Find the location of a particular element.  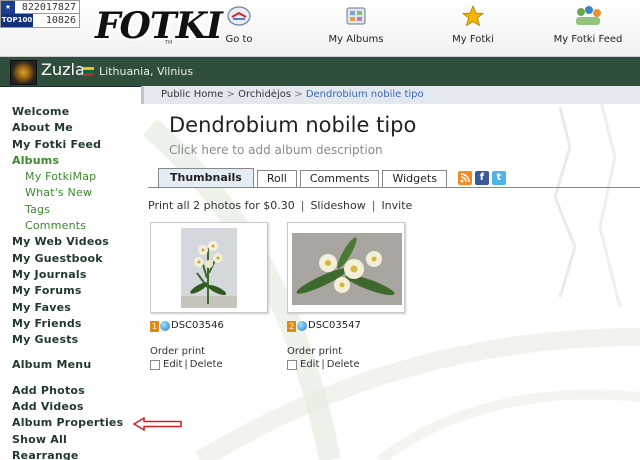

nav-my-fotki-feed-button: My Fotki Feed is located at coordinates (586, 24).